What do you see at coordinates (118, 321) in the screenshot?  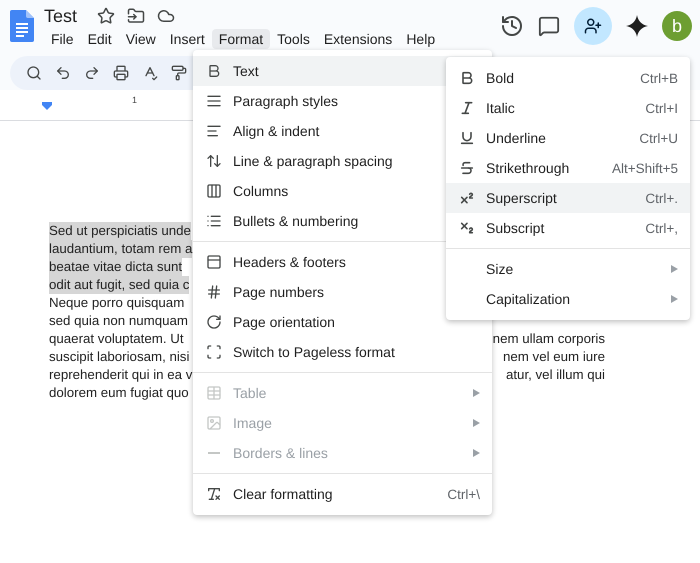 I see `body-text: sed quia non numquam` at bounding box center [118, 321].